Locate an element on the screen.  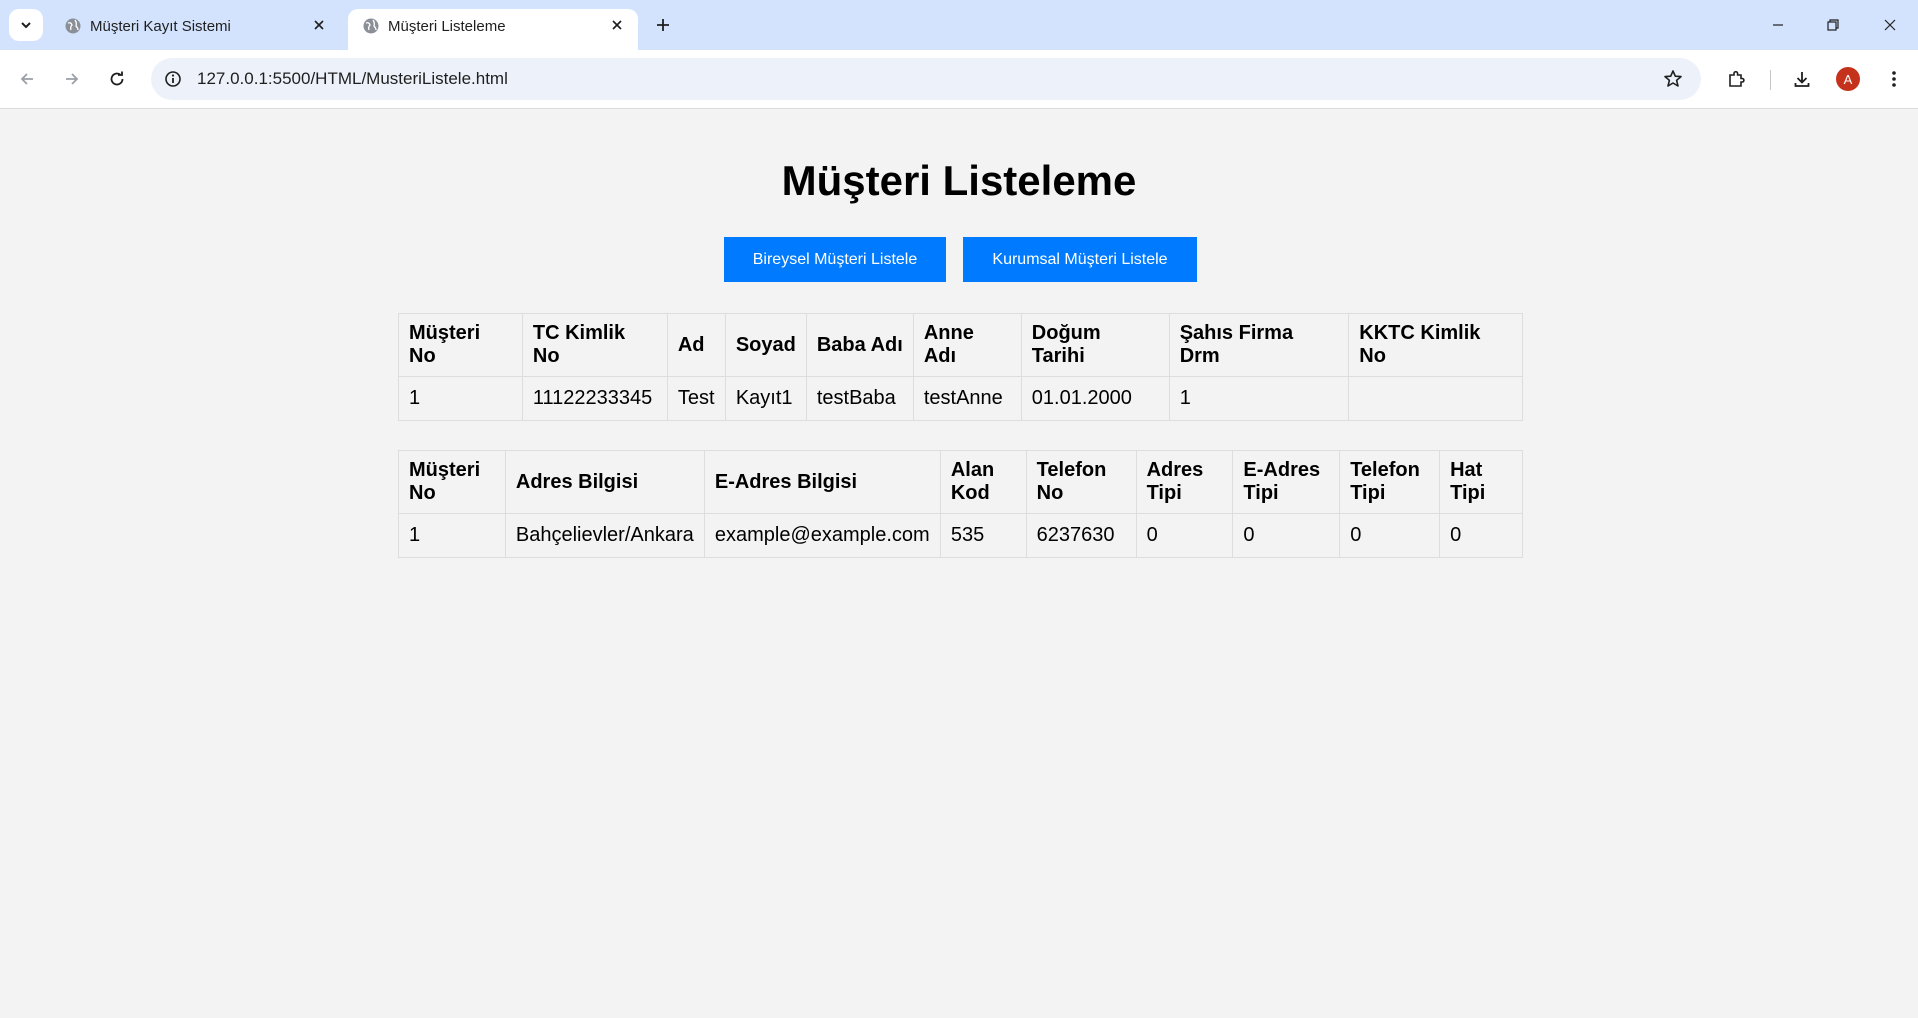
minimize-button is located at coordinates (1778, 25).